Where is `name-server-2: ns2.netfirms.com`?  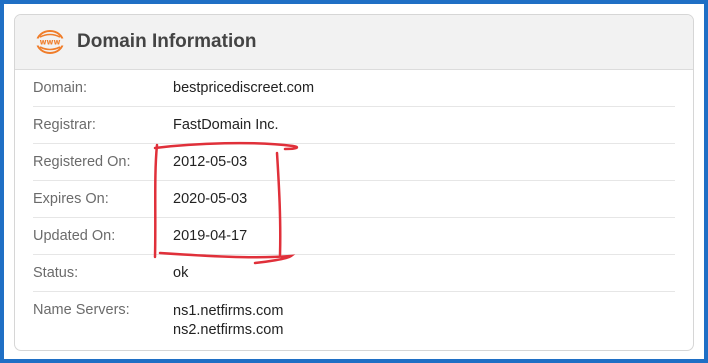
name-server-2: ns2.netfirms.com is located at coordinates (228, 330).